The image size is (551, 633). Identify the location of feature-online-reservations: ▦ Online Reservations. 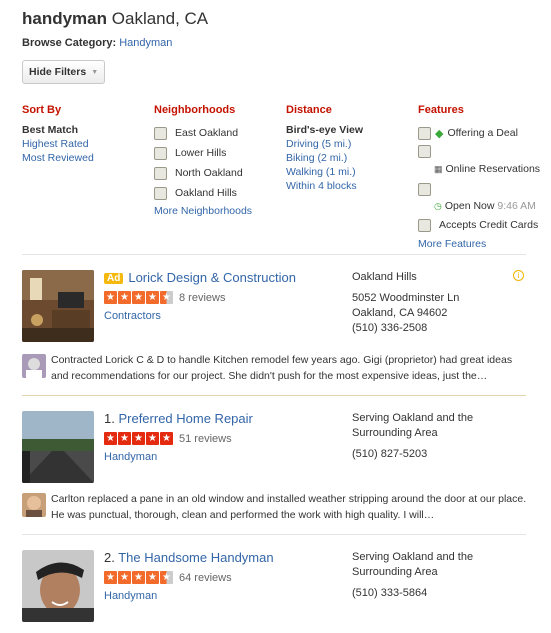
(484, 161).